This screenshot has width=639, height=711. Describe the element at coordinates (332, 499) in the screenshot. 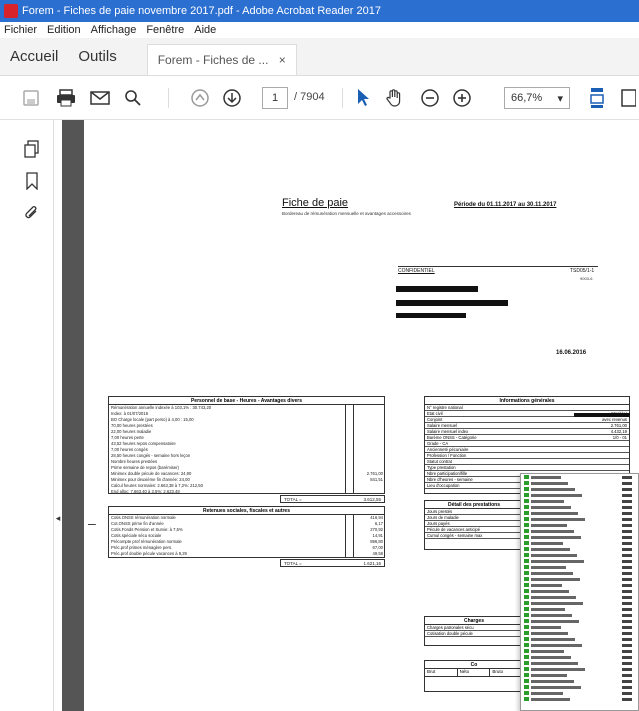

I see `base-pay-total: TOTAL = 3.612,55` at that location.